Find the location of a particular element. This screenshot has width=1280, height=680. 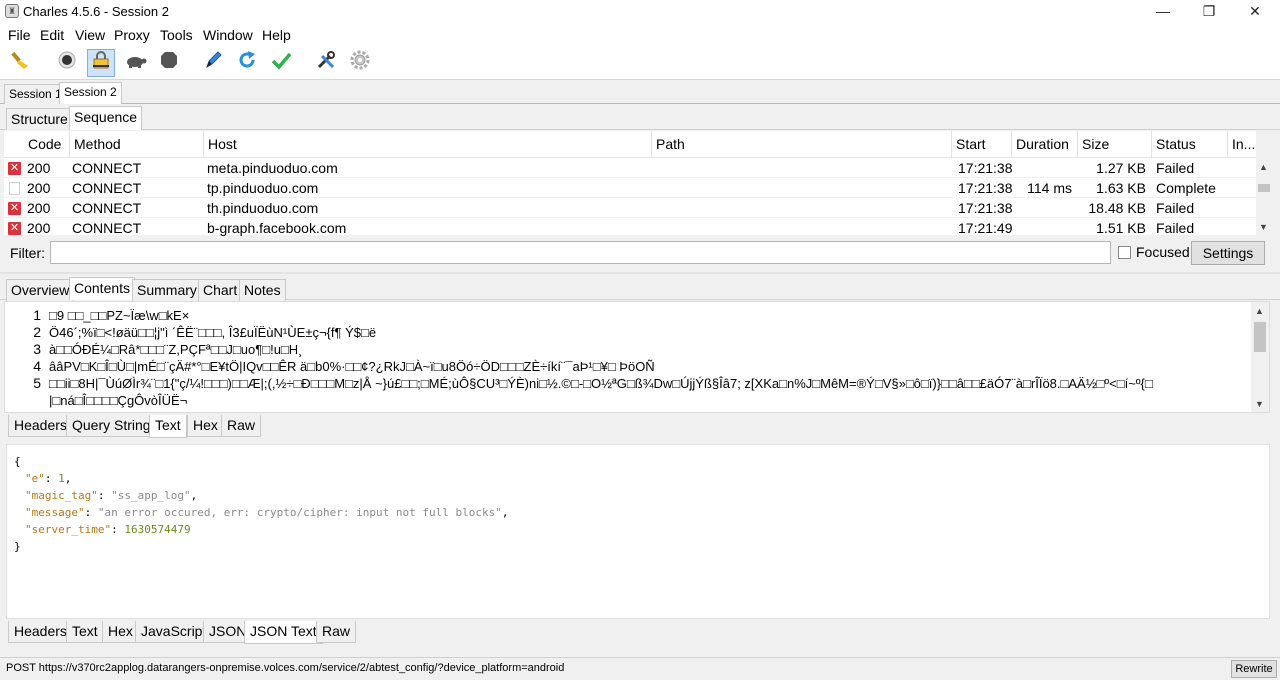

cell-duration is located at coordinates (1043, 168).